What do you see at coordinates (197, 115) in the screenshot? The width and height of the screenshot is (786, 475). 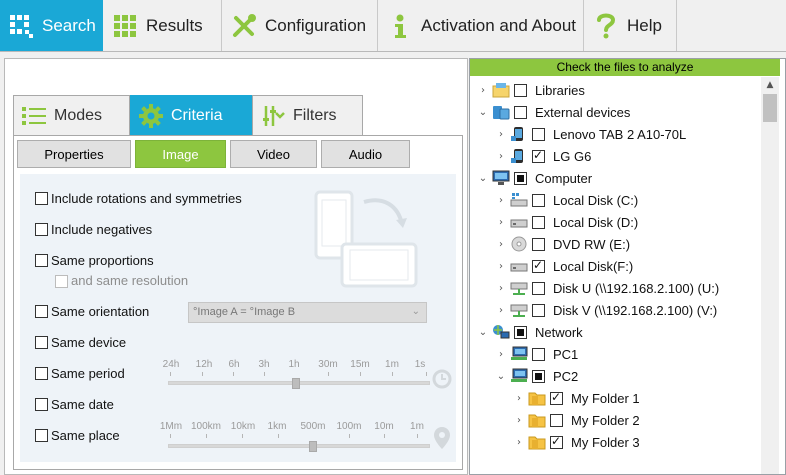 I see `subtab-criteria-label: Criteria` at bounding box center [197, 115].